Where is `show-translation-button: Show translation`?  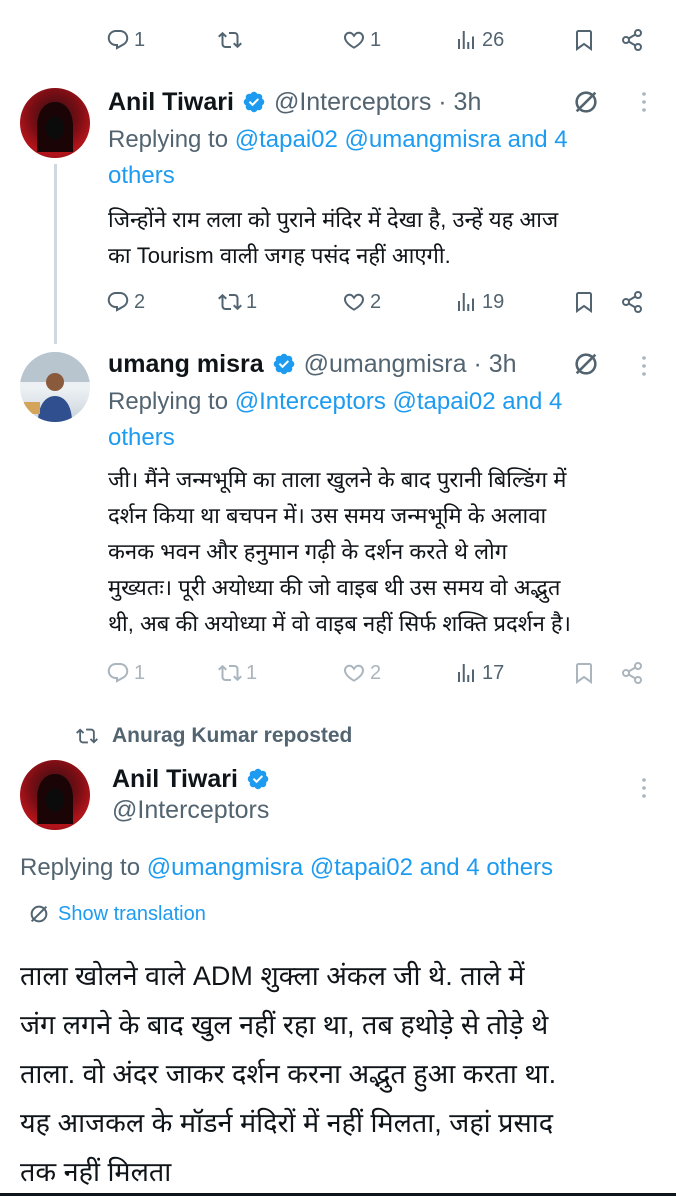
show-translation-button: Show translation is located at coordinates (117, 914).